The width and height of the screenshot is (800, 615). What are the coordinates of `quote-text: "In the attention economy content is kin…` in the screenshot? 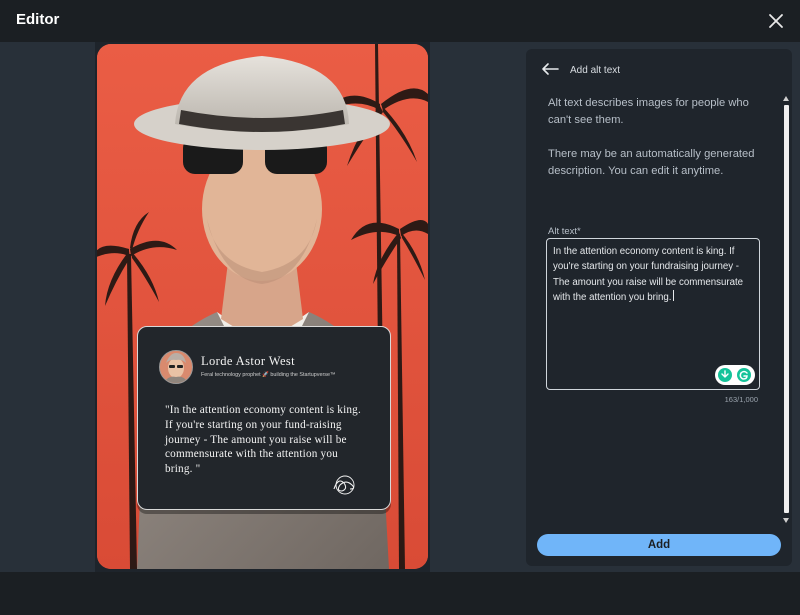 It's located at (263, 440).